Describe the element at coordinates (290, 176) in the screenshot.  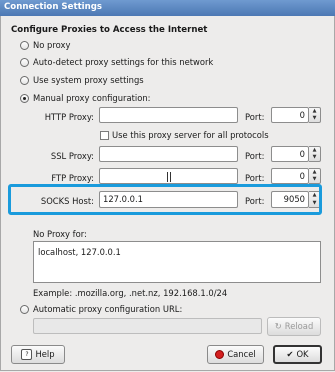
I see `ftp-port-input: 0` at that location.